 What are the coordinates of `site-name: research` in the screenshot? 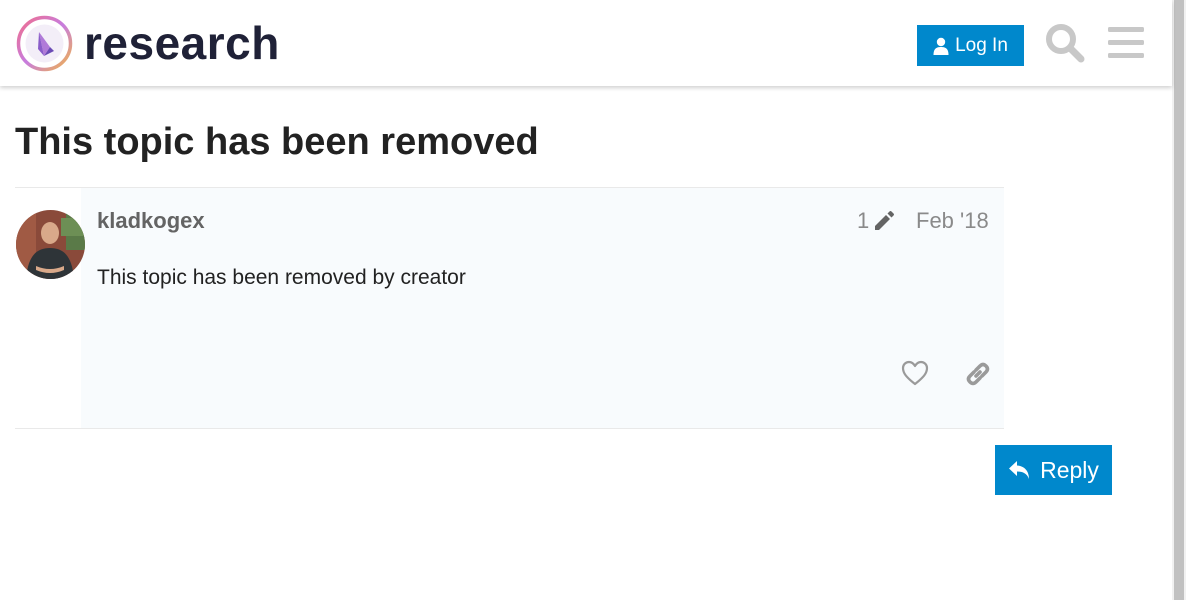 It's located at (182, 43).